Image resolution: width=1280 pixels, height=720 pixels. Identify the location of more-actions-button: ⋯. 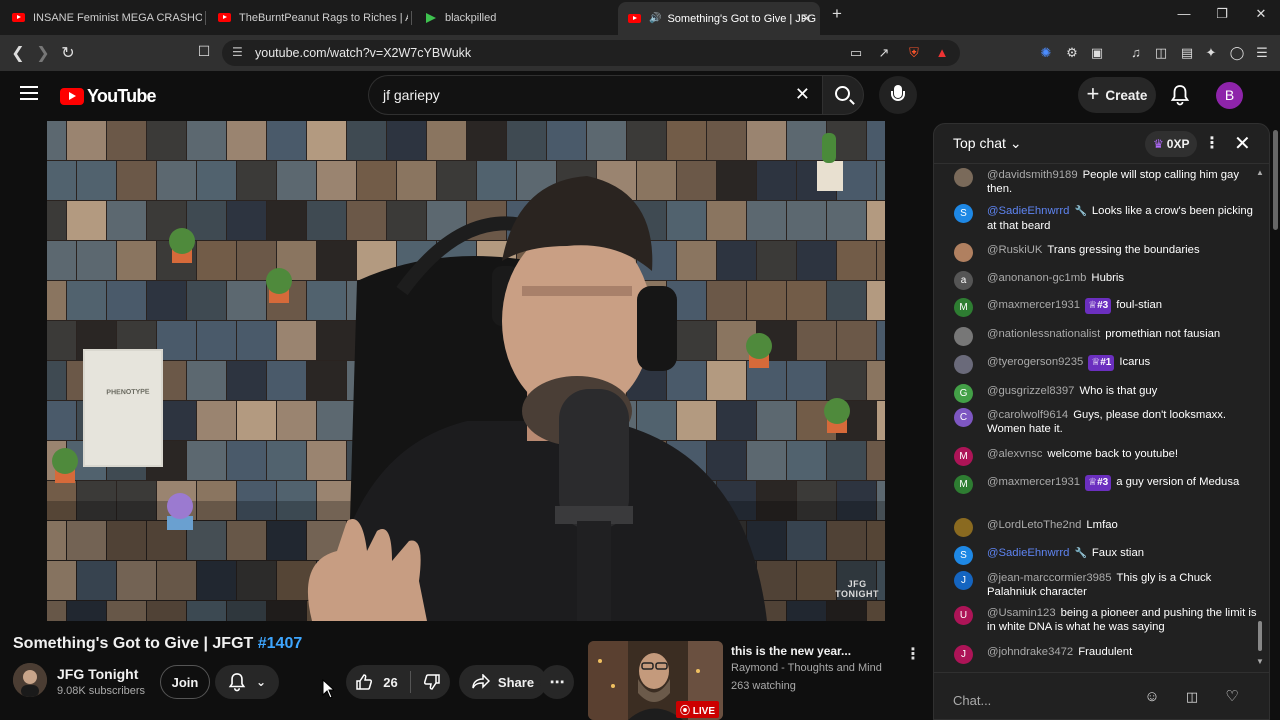
(557, 682).